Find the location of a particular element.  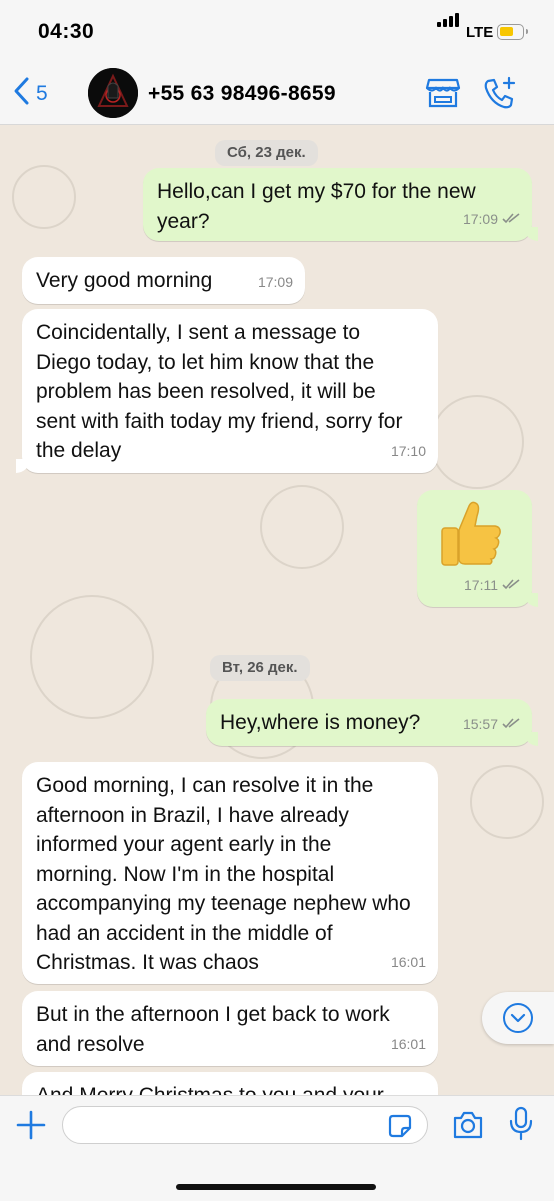

home-indicator is located at coordinates (276, 1187).